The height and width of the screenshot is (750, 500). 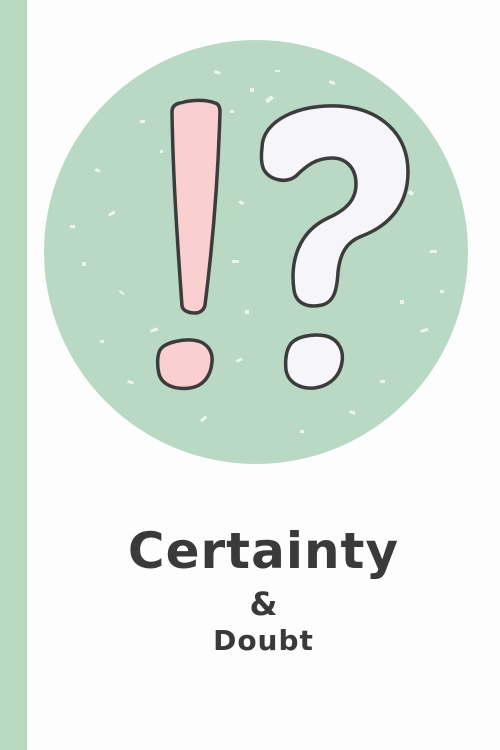 I want to click on title-subtitle: Doubt, so click(x=263, y=640).